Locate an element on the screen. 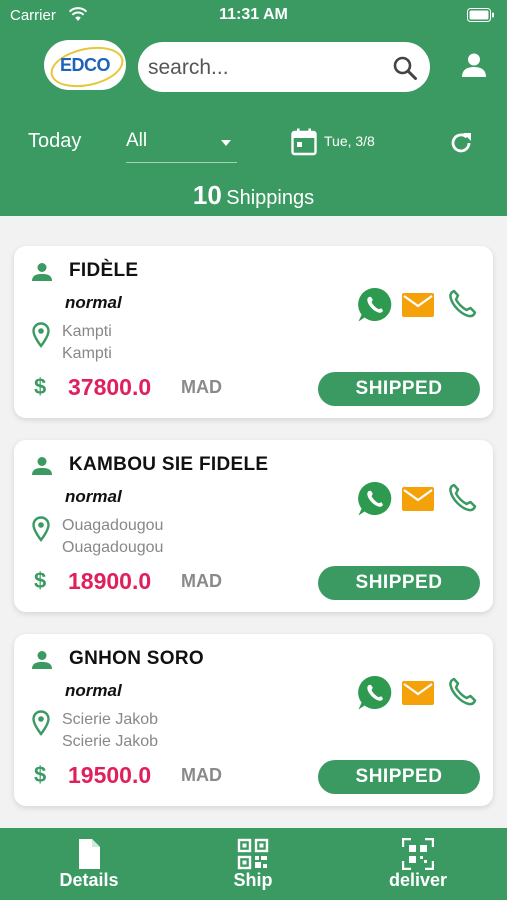  amount-value: 18900.0 is located at coordinates (110, 581).